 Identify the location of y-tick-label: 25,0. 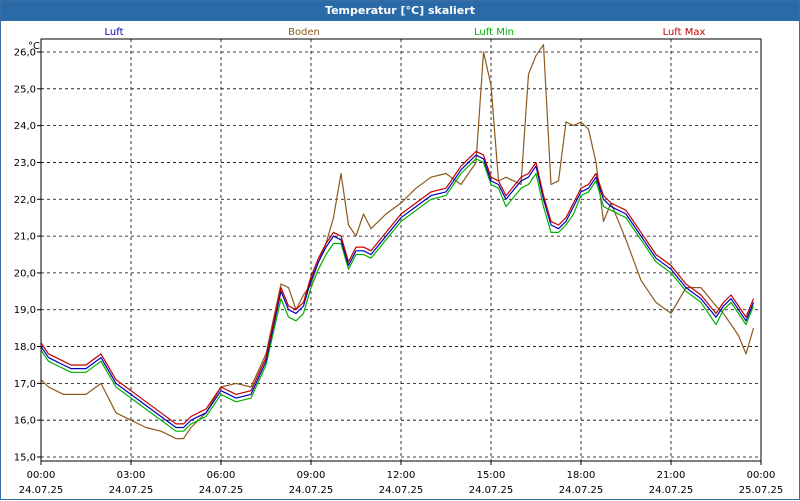
(25, 89).